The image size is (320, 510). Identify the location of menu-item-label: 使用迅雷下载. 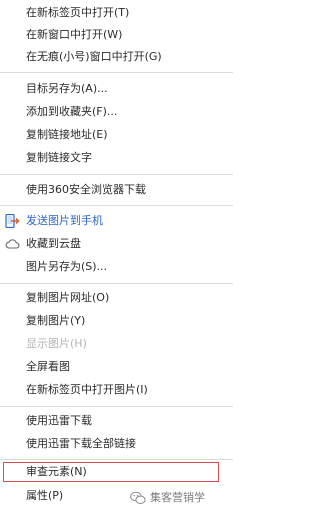
(59, 420).